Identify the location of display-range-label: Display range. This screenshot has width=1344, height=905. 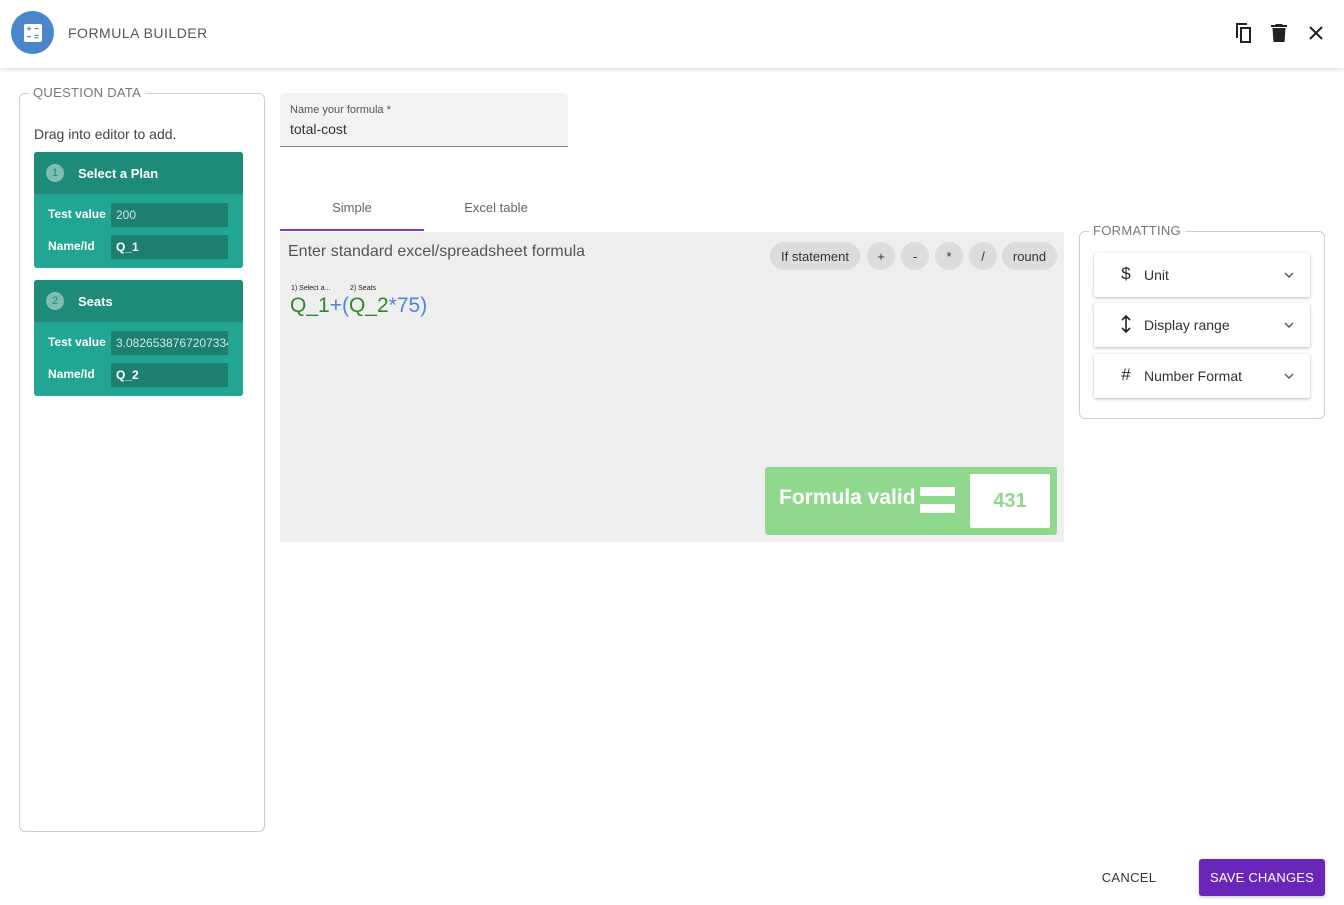
(1187, 325).